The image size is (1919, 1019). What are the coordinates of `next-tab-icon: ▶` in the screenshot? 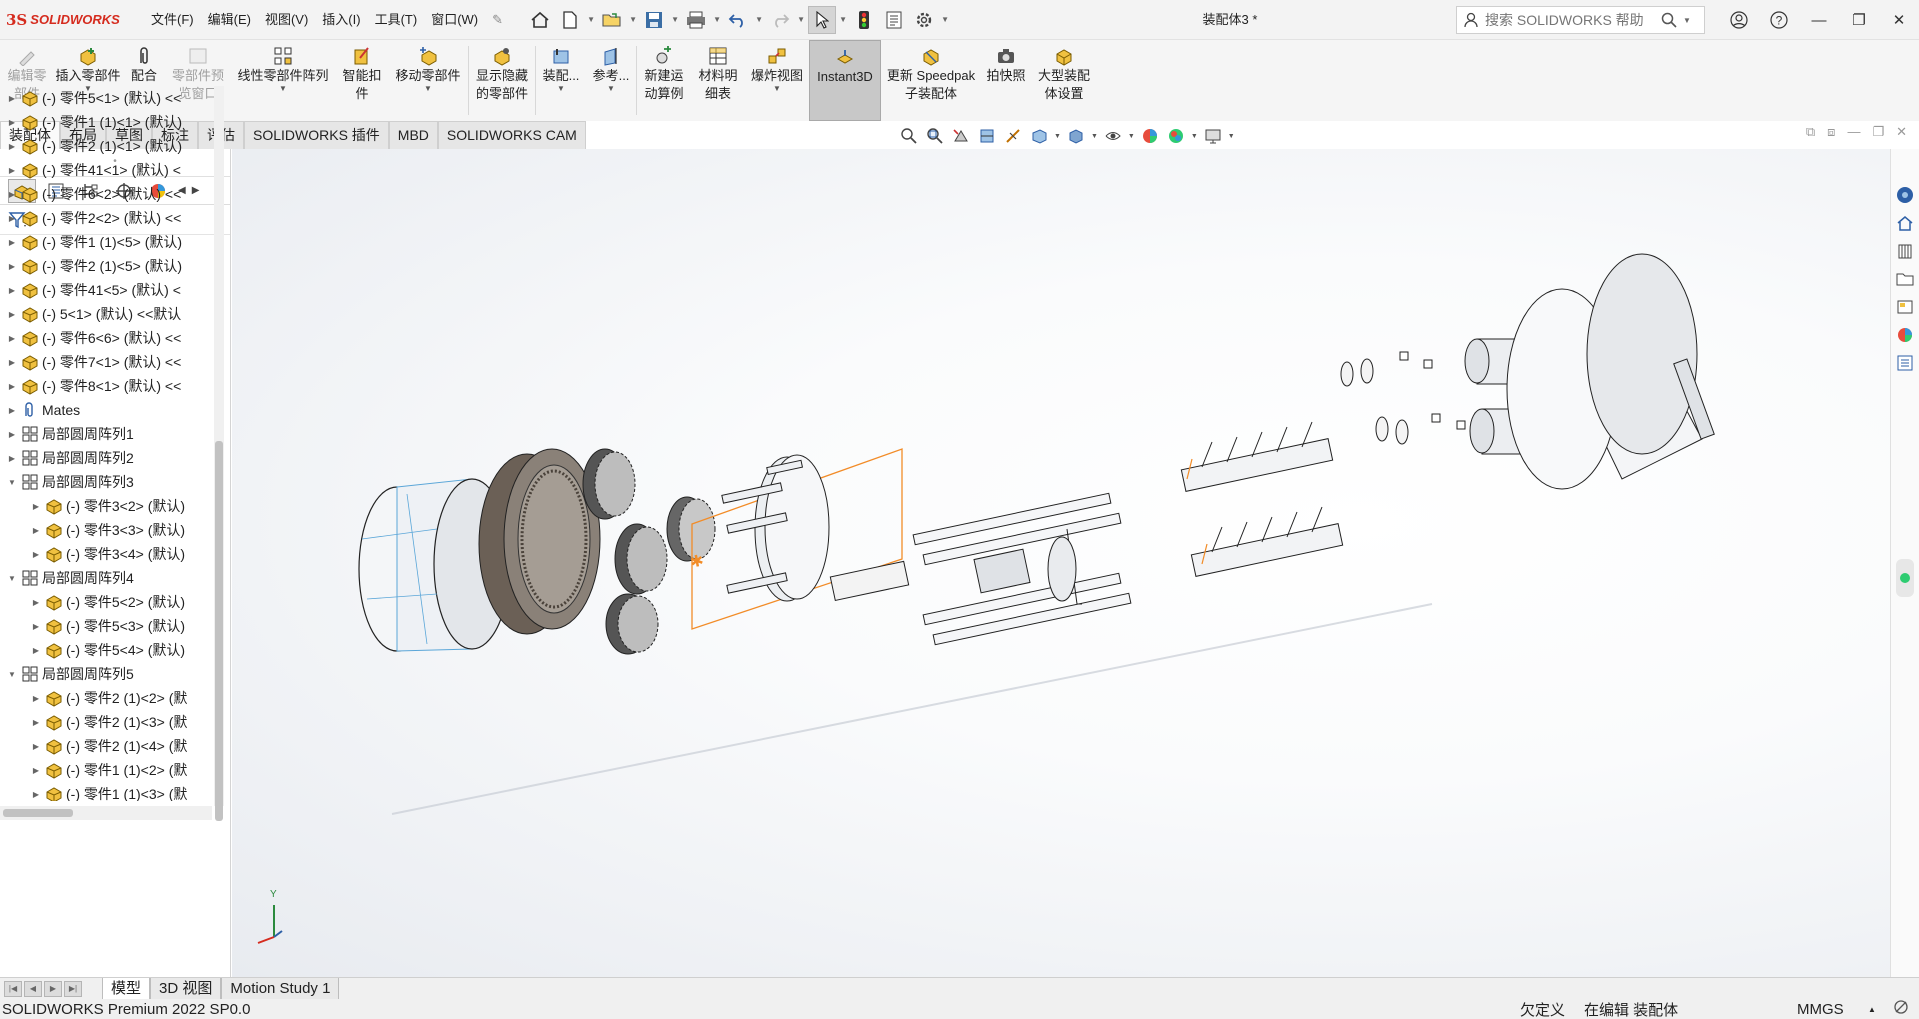 It's located at (53, 988).